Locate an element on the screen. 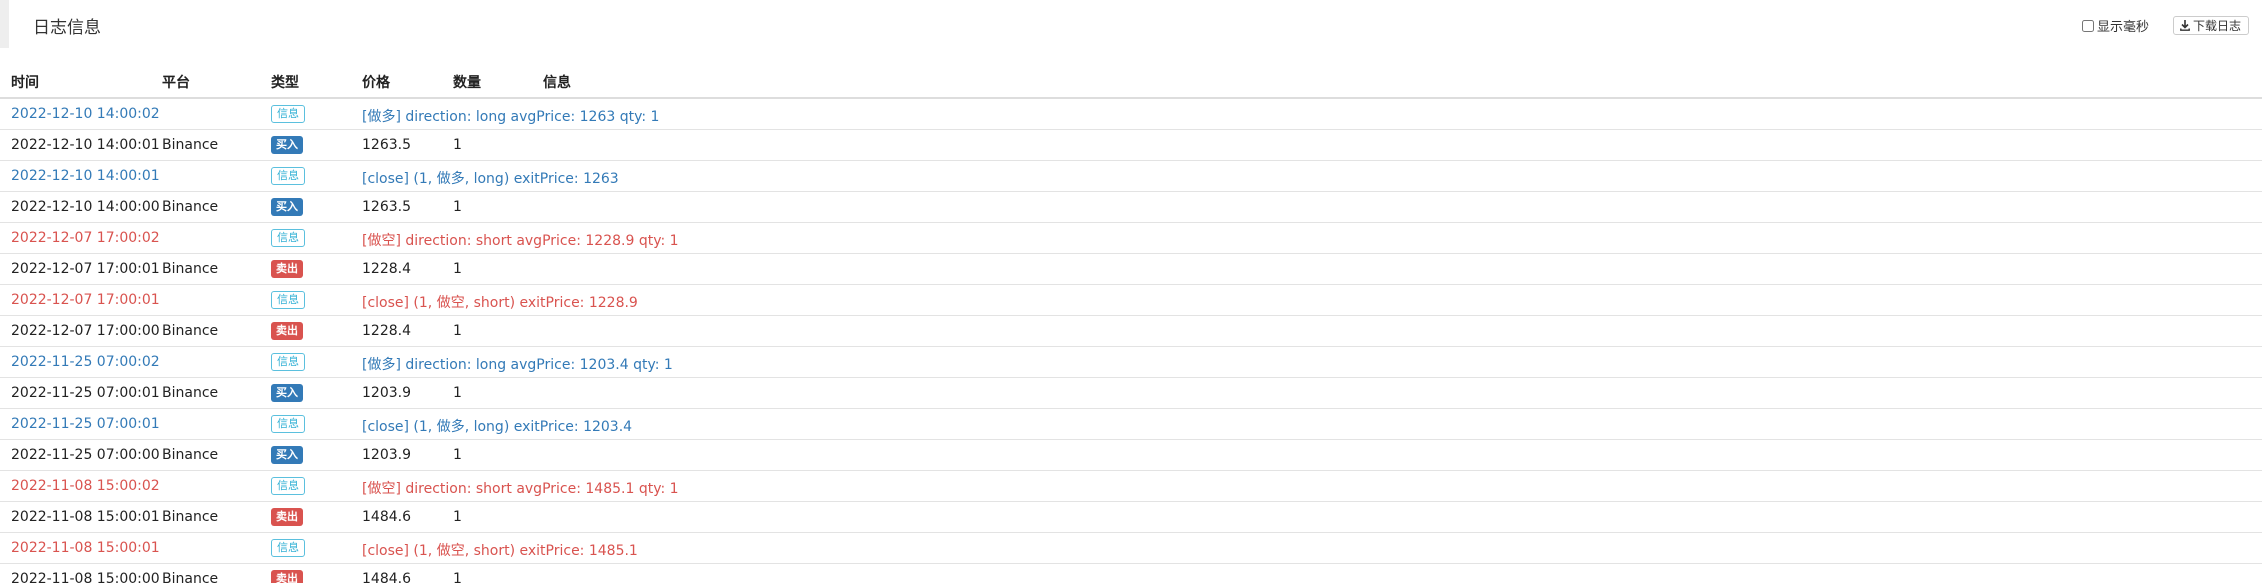 This screenshot has height=583, width=2262. download-icon is located at coordinates (2185, 25).